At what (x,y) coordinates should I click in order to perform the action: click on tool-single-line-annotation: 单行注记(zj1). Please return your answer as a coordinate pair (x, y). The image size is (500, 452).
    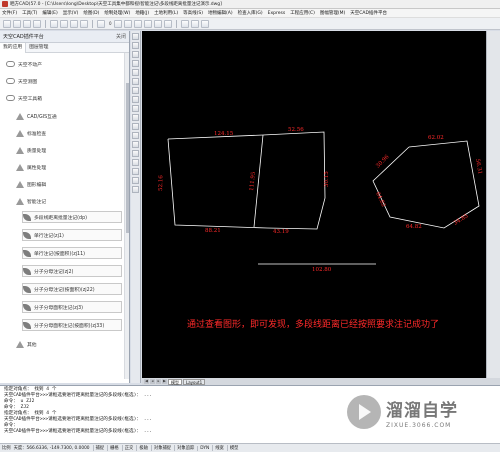
    Looking at the image, I should click on (72, 235).